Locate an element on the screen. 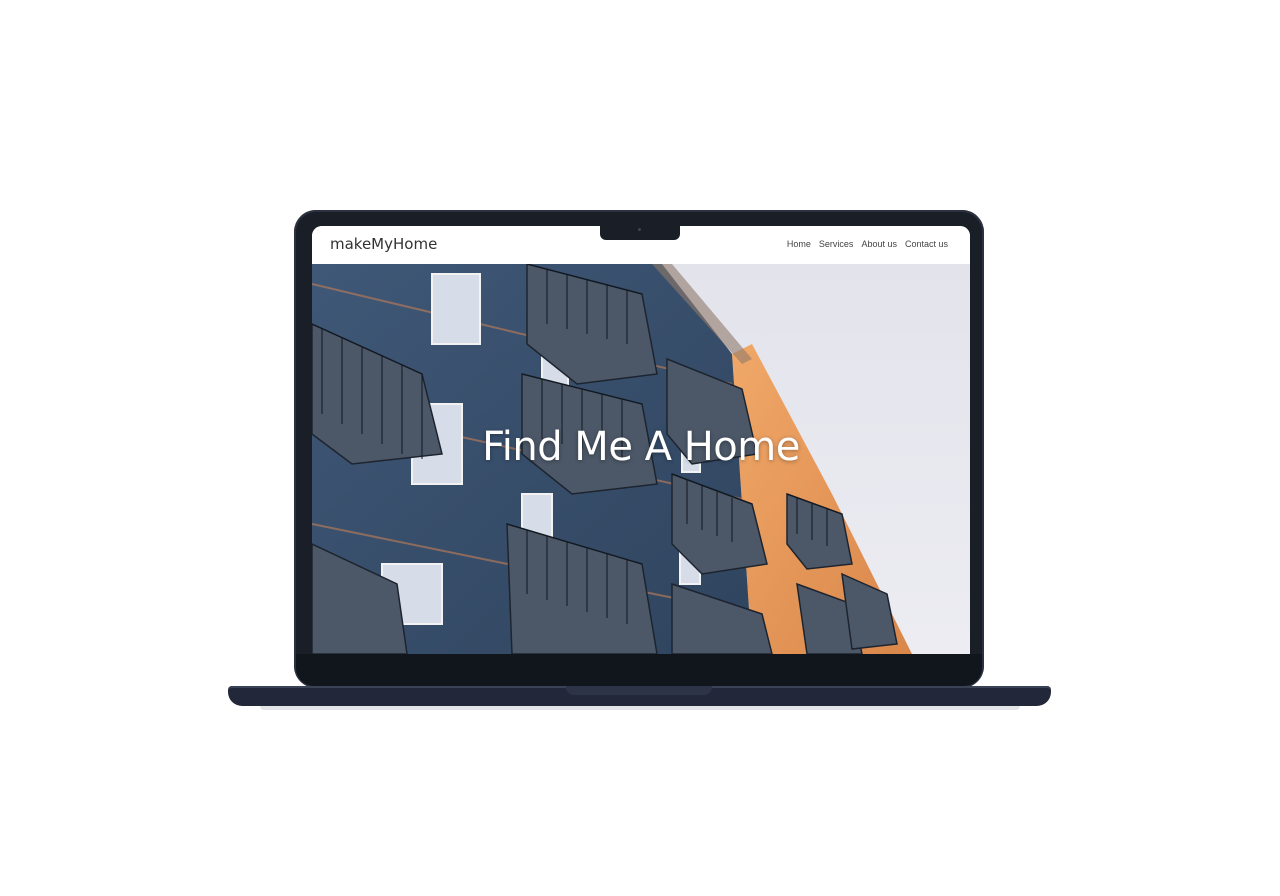  camera-icon is located at coordinates (639, 229).